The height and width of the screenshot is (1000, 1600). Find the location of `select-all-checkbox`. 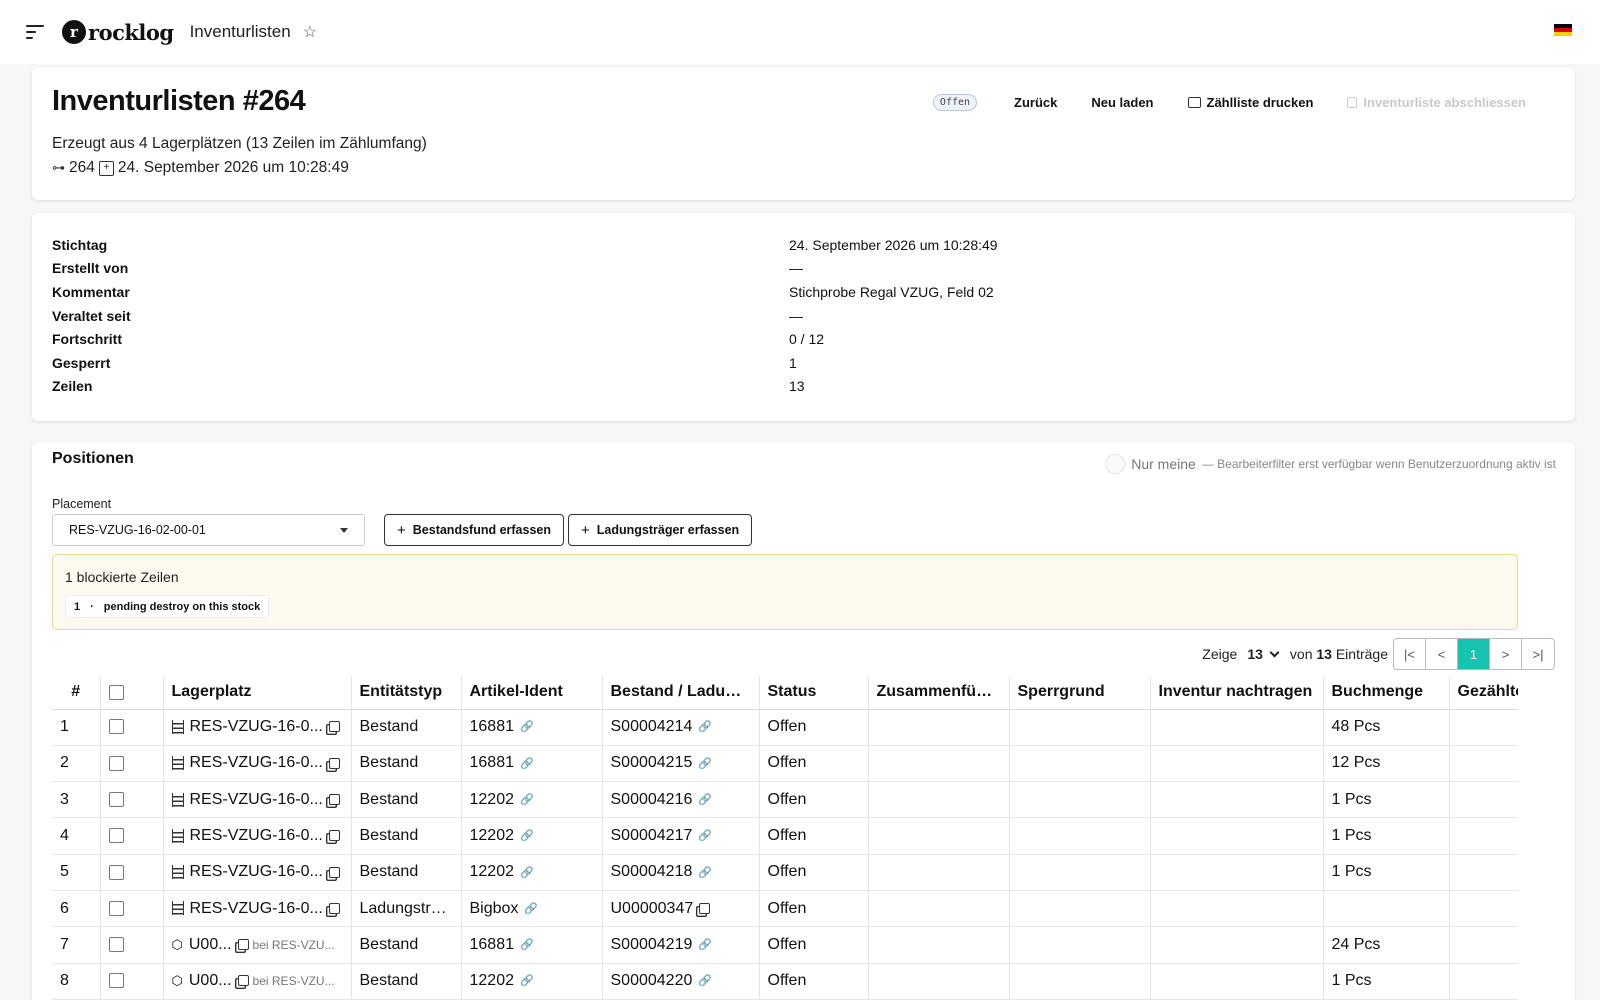

select-all-checkbox is located at coordinates (116, 692).